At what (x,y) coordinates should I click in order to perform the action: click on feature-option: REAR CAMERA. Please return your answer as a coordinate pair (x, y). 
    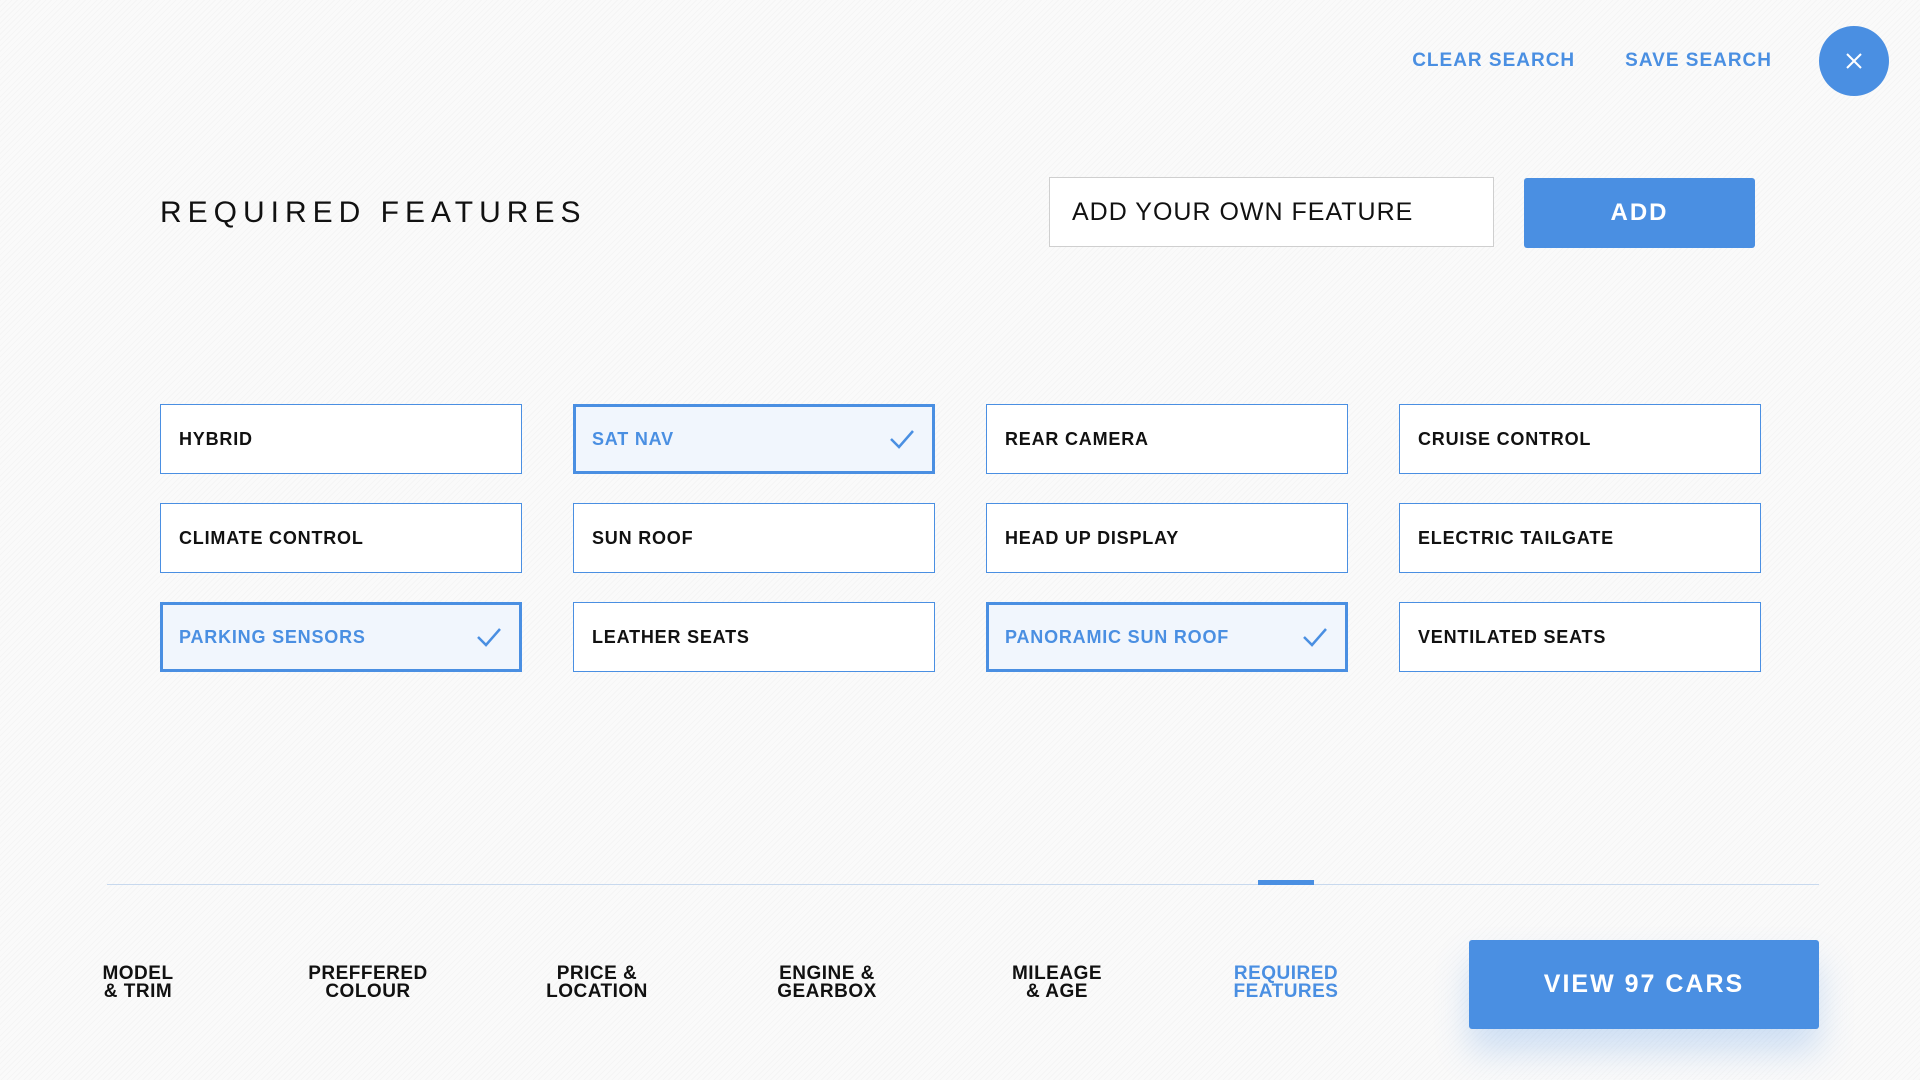
    Looking at the image, I should click on (1167, 439).